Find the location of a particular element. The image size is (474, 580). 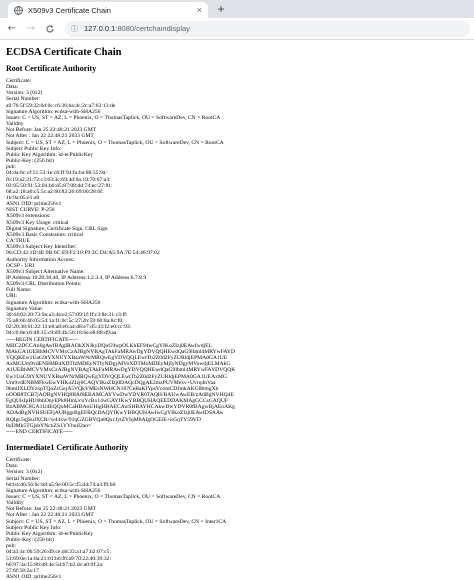

reload-button is located at coordinates (50, 29).